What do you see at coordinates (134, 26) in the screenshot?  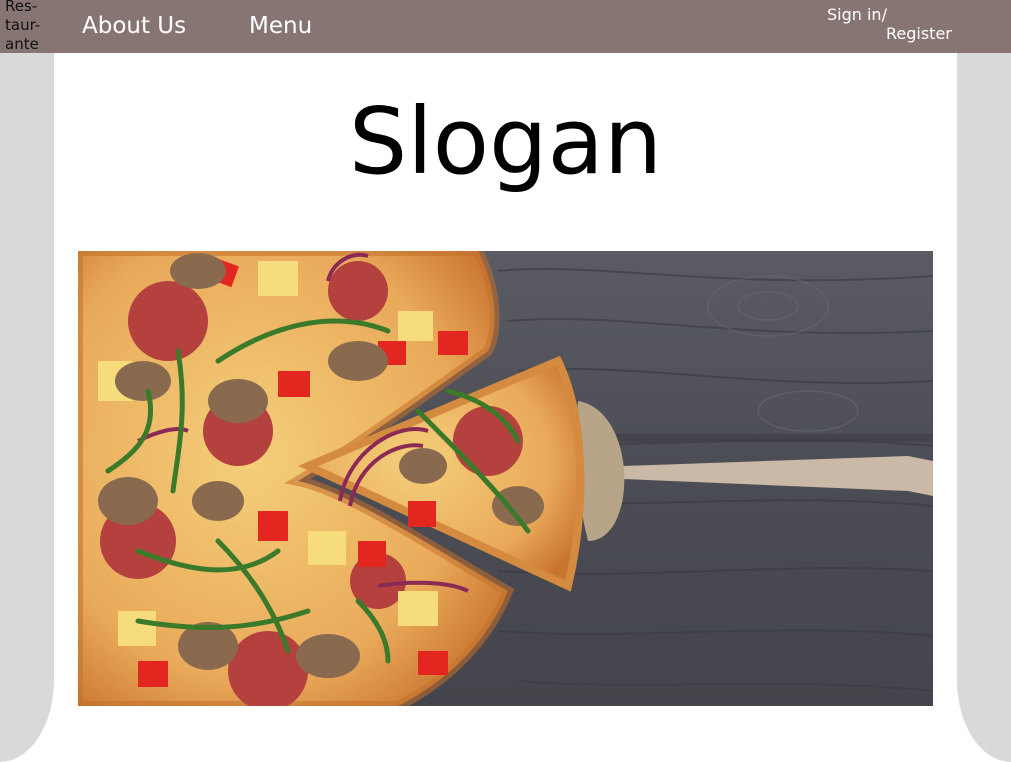 I see `nav-about-us-link: About Us` at bounding box center [134, 26].